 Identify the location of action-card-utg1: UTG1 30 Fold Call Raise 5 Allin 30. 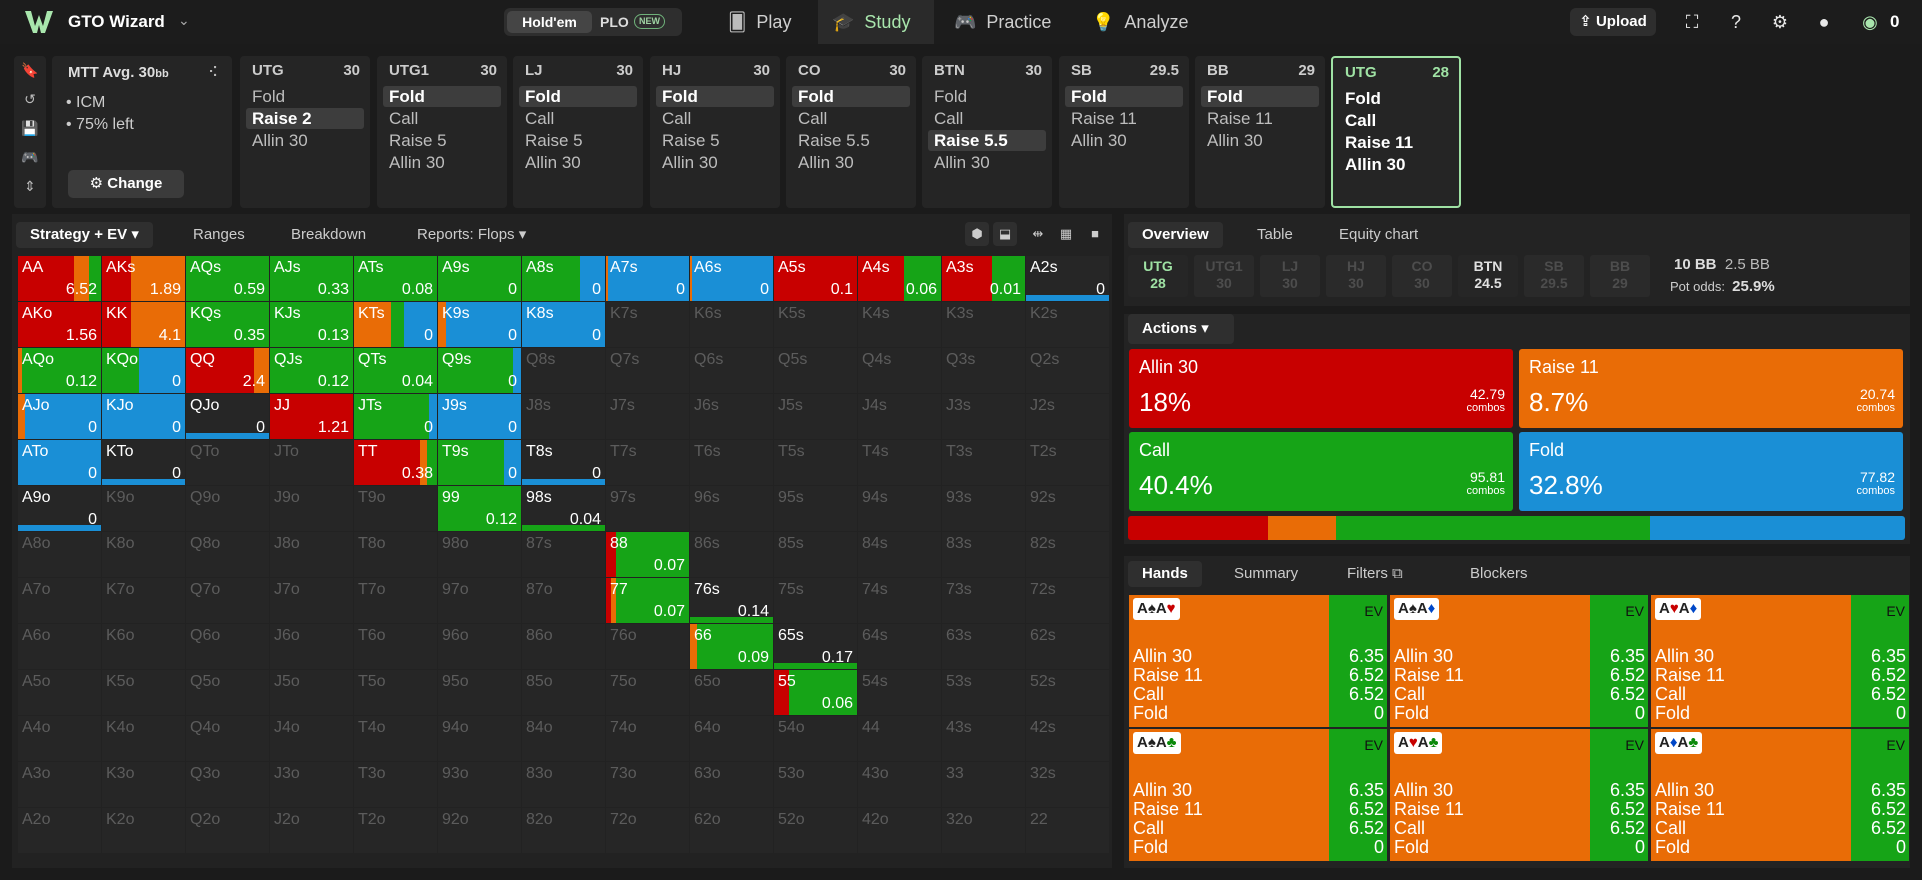
(442, 132).